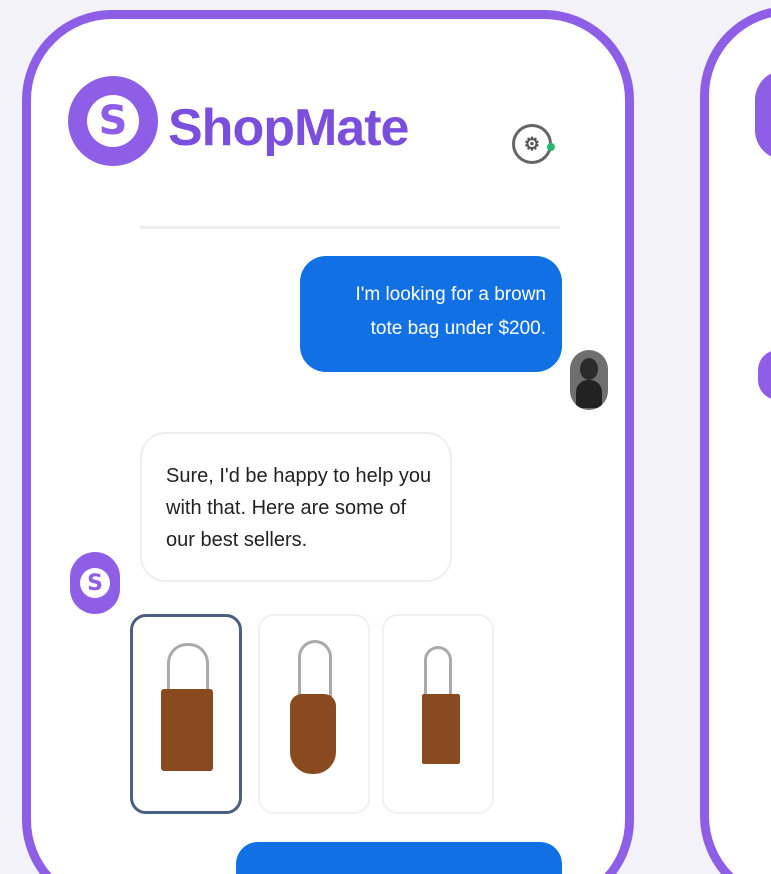 The height and width of the screenshot is (874, 771). Describe the element at coordinates (350, 227) in the screenshot. I see `header-divider` at that location.